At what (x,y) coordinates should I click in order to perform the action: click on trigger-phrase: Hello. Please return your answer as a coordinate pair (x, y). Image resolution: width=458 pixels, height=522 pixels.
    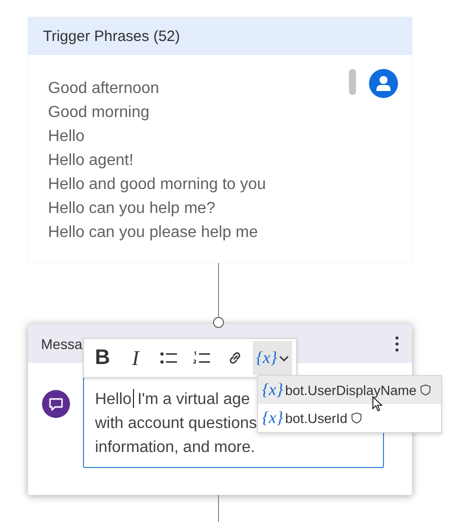
    Looking at the image, I should click on (66, 137).